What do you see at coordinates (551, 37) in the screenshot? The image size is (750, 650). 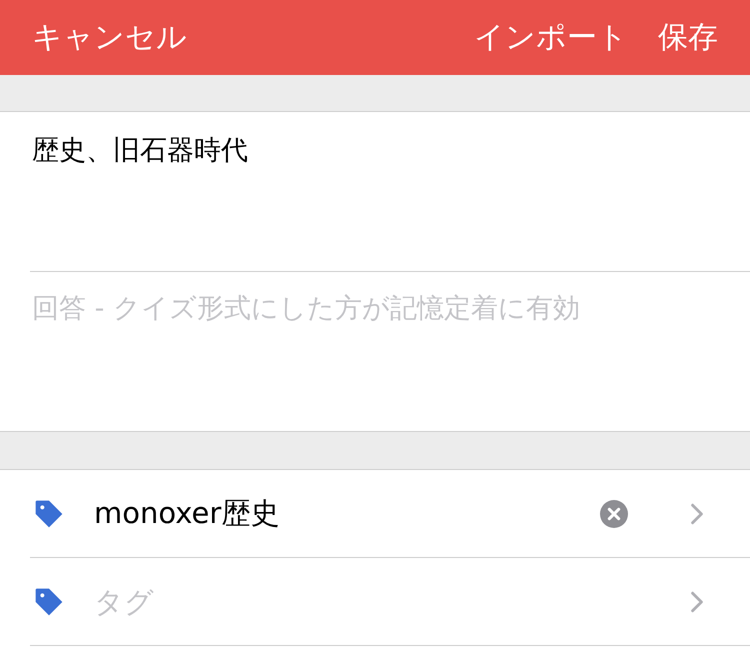 I see `import-button: インポート` at bounding box center [551, 37].